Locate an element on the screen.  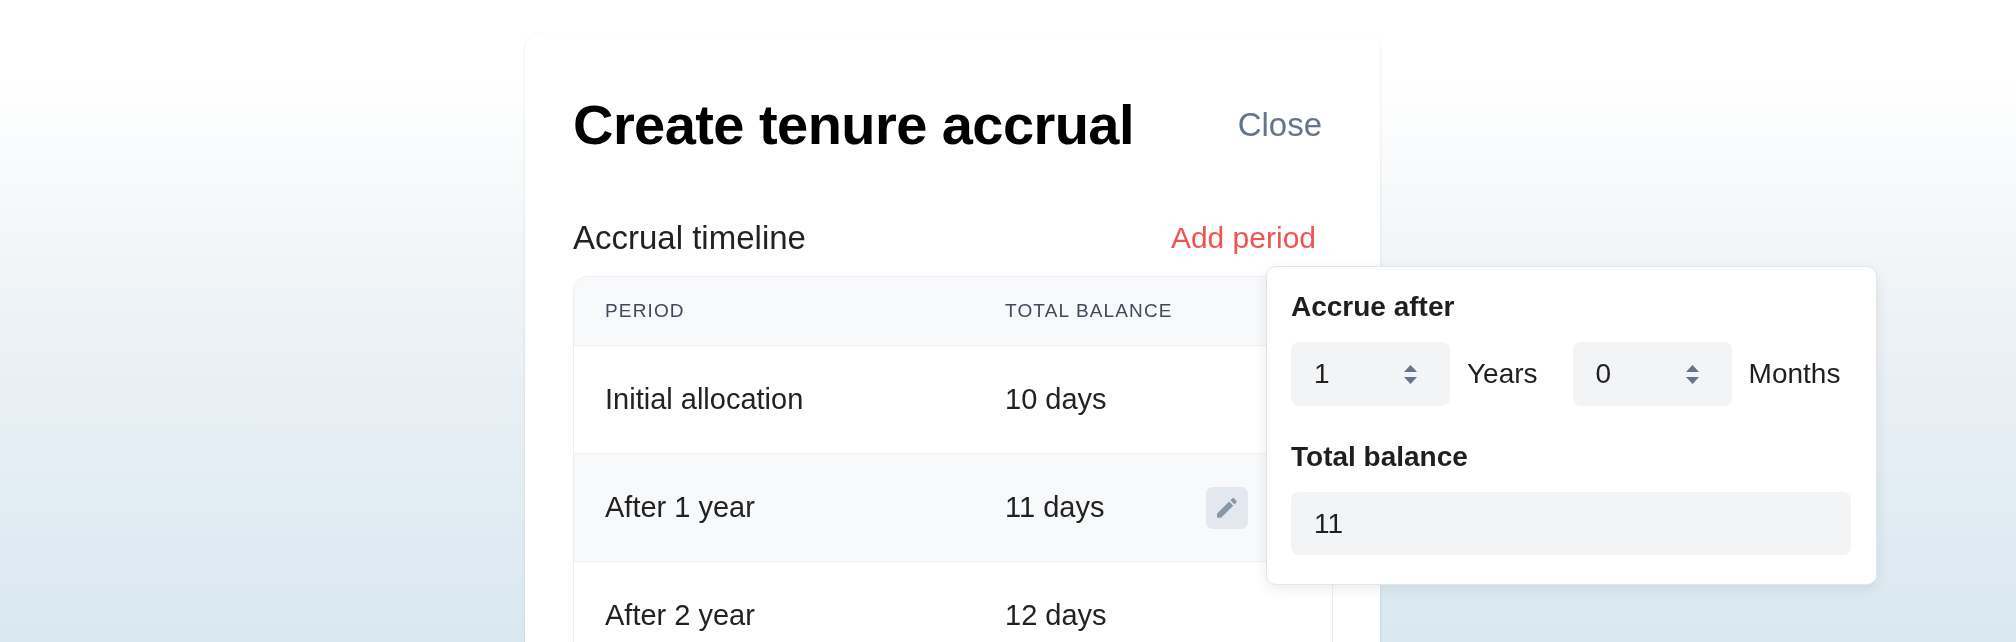
table-cell-text: 10 days is located at coordinates (1056, 399).